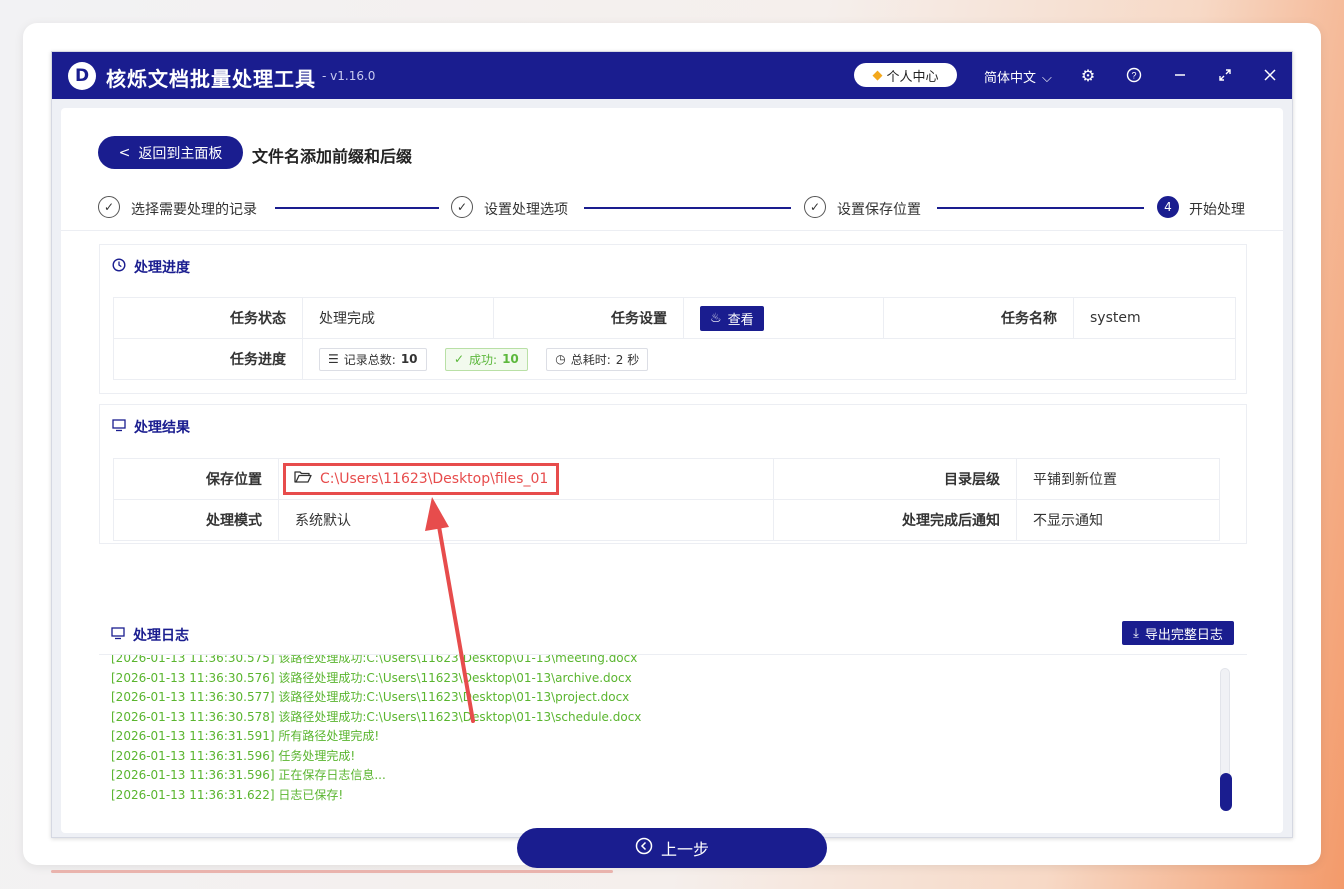  Describe the element at coordinates (227, 795) in the screenshot. I see `log-line: [2026-01-13 11:36:31.622] 日志已保存!` at that location.